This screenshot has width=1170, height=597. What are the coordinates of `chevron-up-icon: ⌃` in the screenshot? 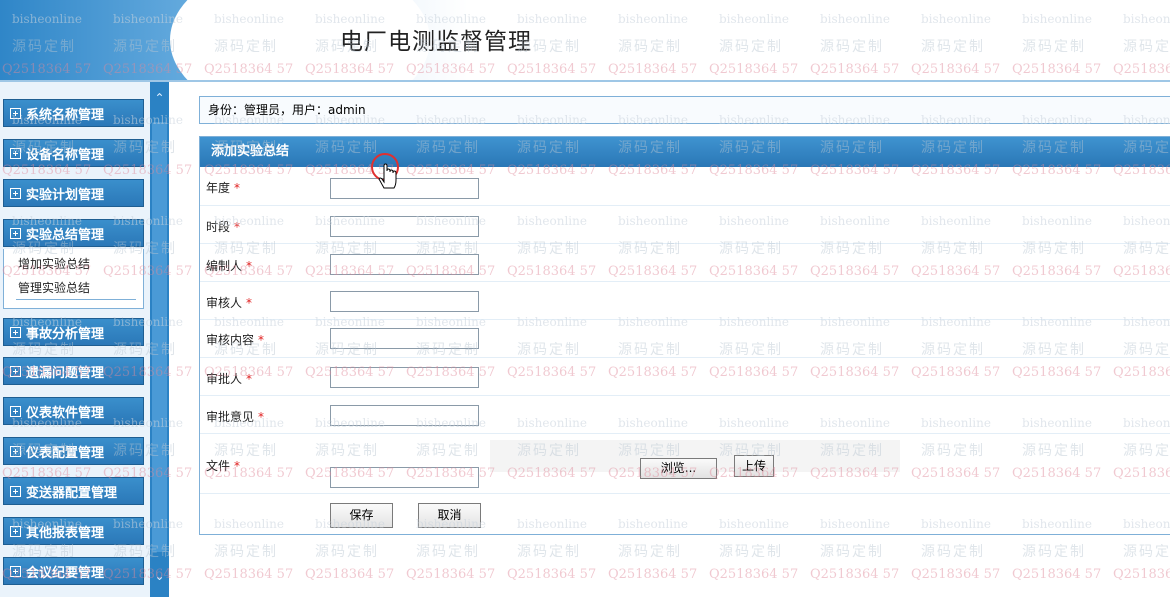 It's located at (159, 98).